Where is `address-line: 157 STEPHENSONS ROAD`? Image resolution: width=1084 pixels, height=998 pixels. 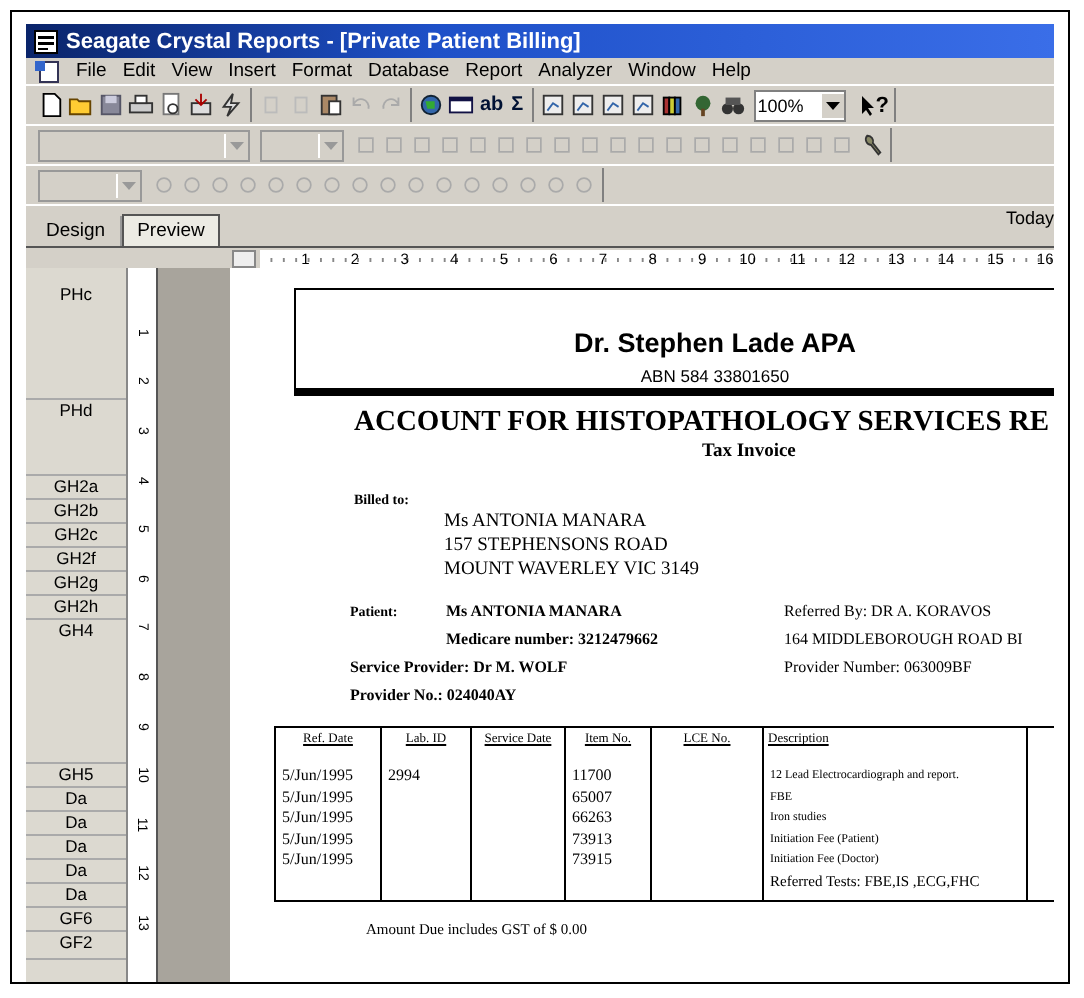 address-line: 157 STEPHENSONS ROAD is located at coordinates (557, 546).